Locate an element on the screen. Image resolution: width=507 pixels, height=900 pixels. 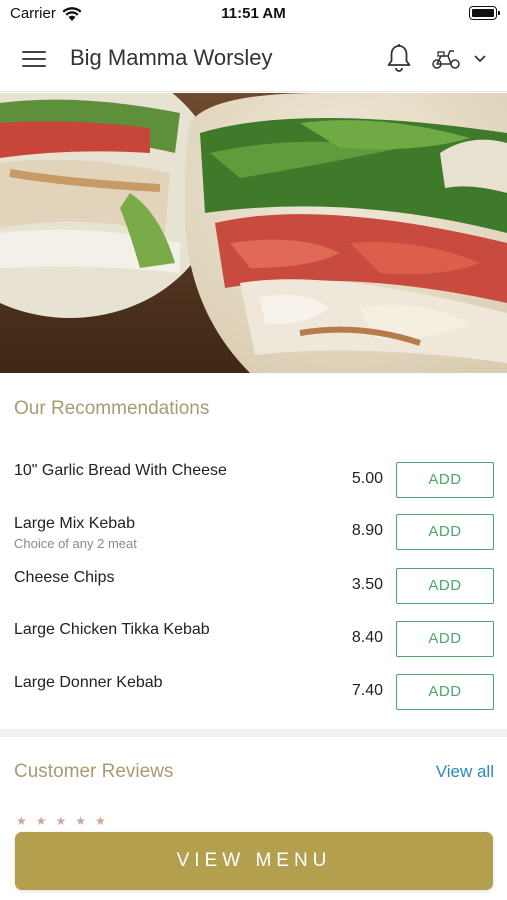
item-name: Large Mix Kebab is located at coordinates (74, 523).